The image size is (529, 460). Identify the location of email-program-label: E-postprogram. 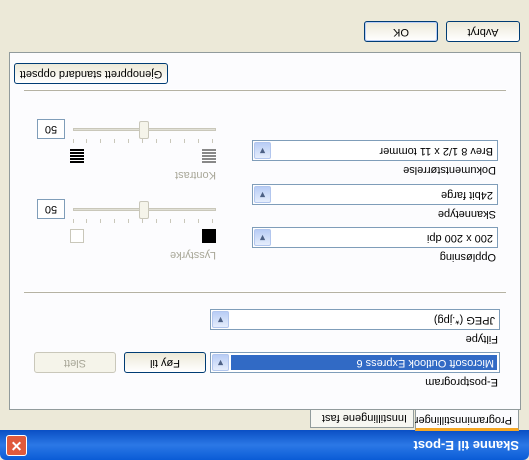
(461, 382).